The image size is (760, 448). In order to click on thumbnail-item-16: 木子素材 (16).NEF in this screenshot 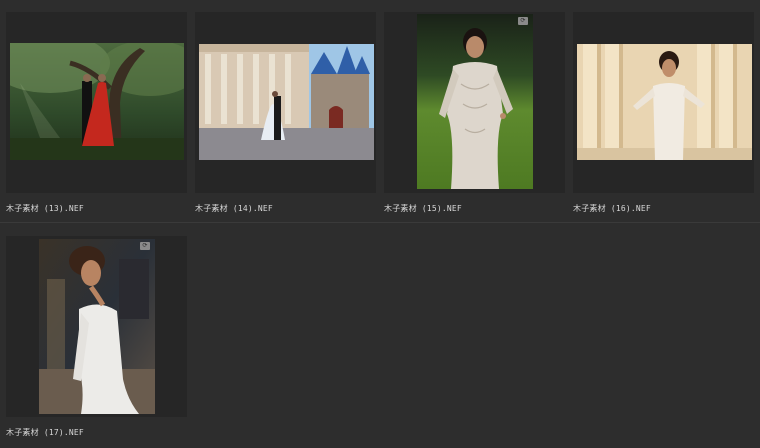, I will do `click(663, 117)`.